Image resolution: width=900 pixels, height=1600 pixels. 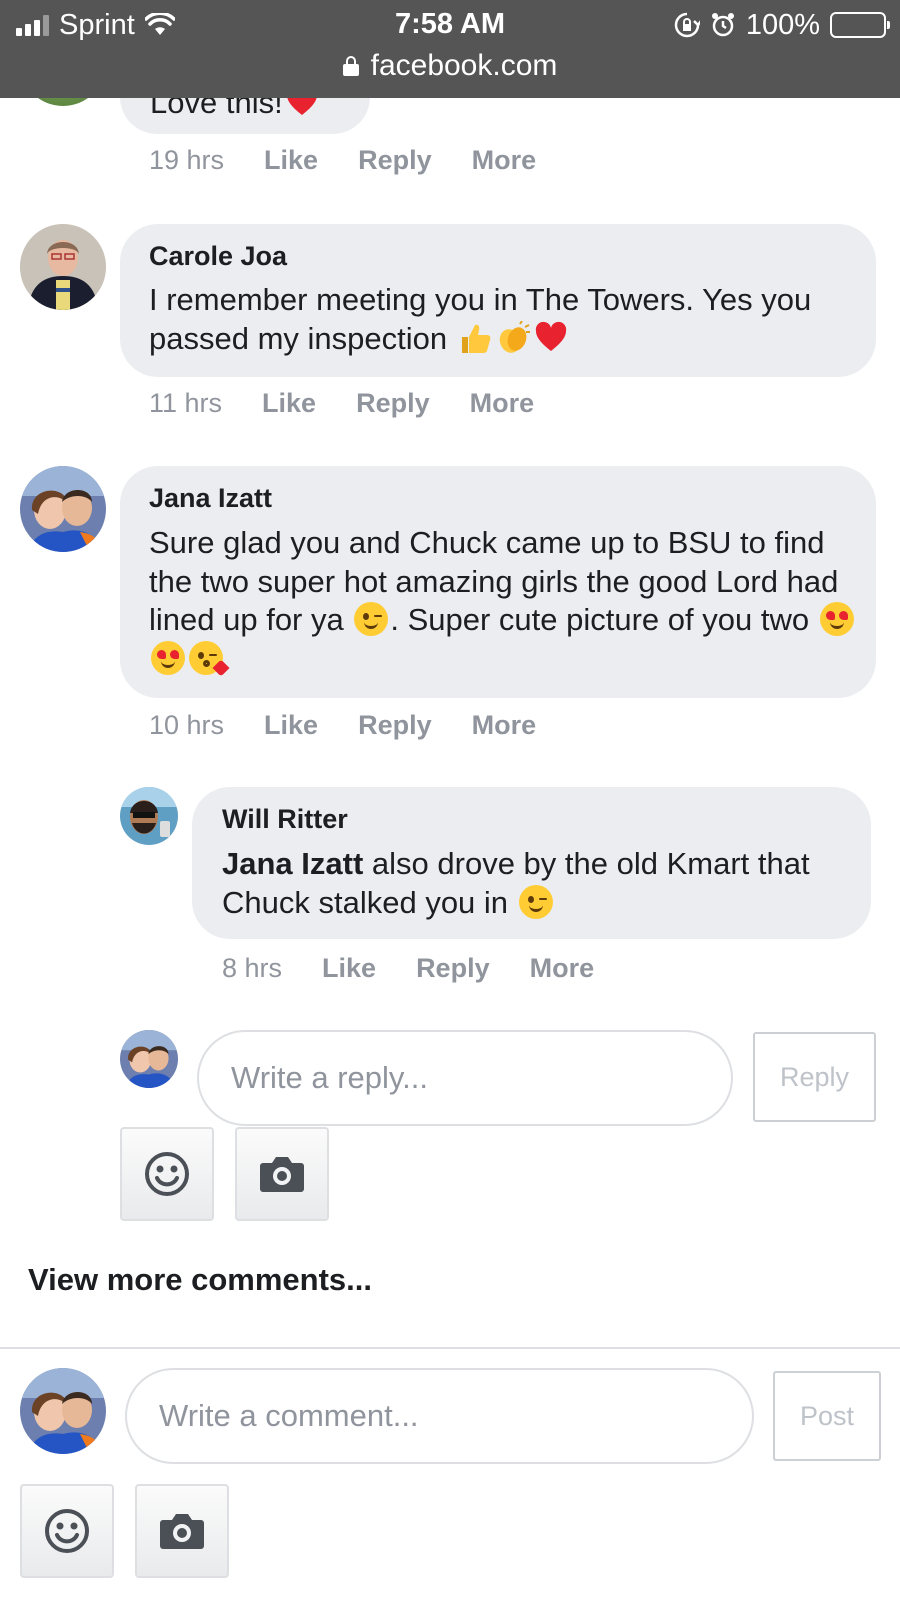 I want to click on comment-emoji-button, so click(x=67, y=1531).